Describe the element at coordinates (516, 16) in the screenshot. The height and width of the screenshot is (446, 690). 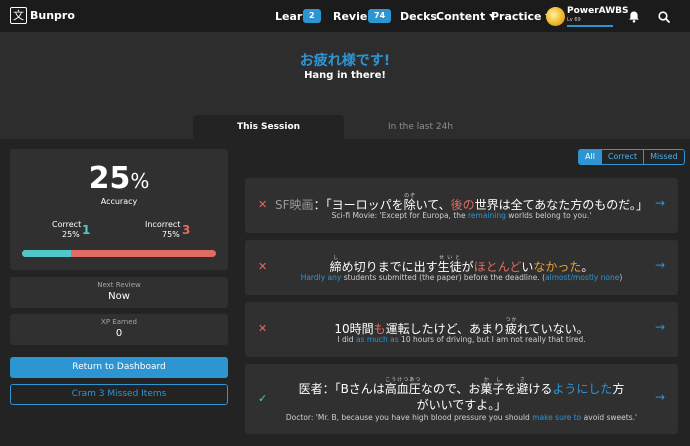
I see `nav-practice-label: Practice` at that location.